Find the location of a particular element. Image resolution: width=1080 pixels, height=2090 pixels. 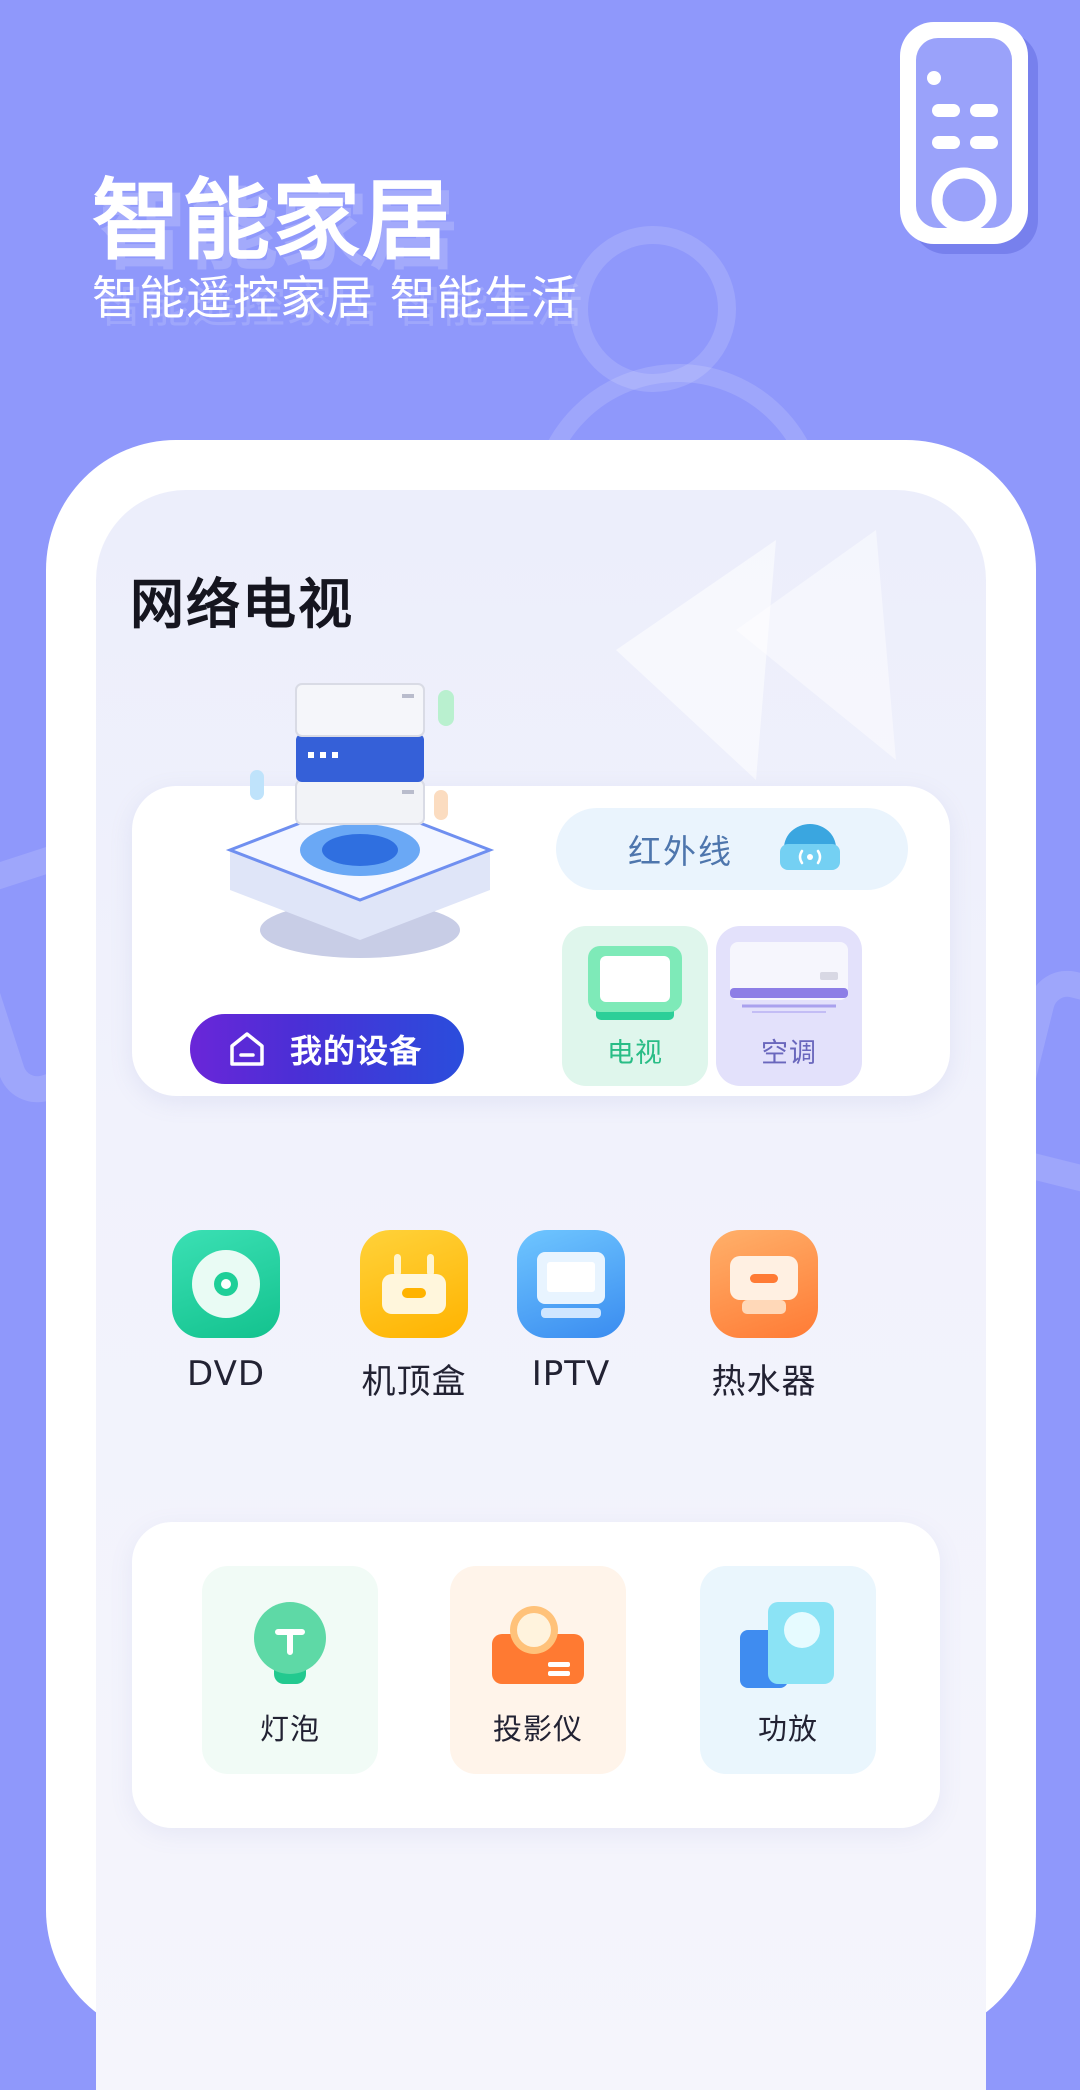

dvd-app: DVD is located at coordinates (226, 1330).